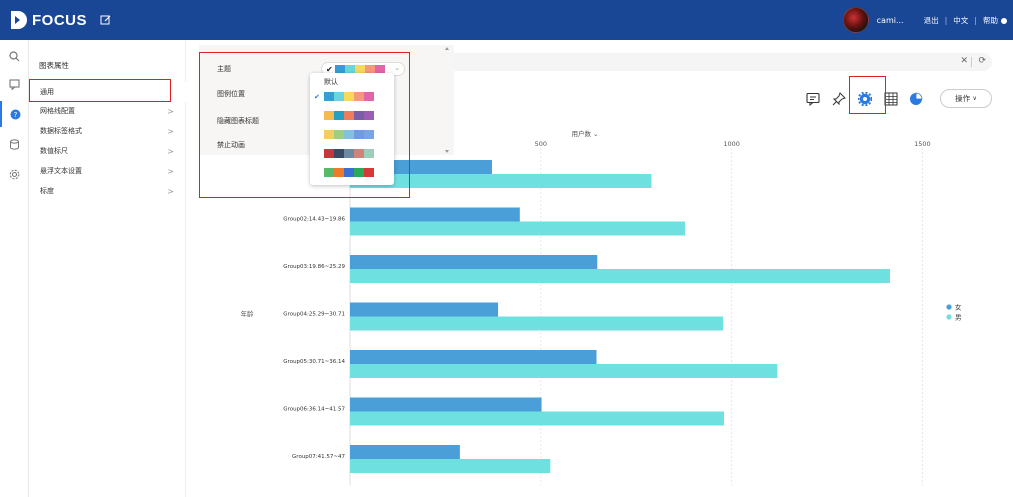 The image size is (1013, 497). I want to click on user-area: cami... 退出 | 中文 | 帮助, so click(927, 20).